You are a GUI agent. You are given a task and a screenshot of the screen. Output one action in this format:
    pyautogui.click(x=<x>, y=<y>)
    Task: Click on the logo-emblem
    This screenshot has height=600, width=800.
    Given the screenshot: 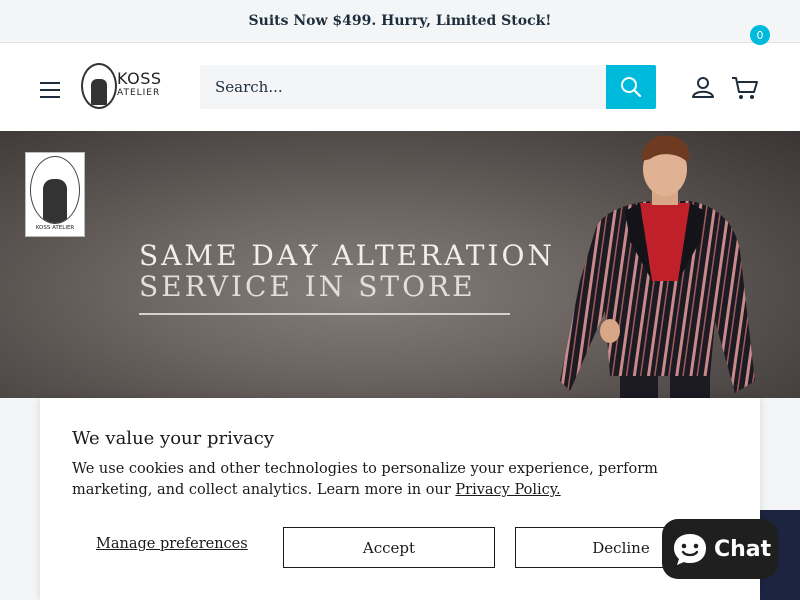 What is the action you would take?
    pyautogui.click(x=99, y=86)
    